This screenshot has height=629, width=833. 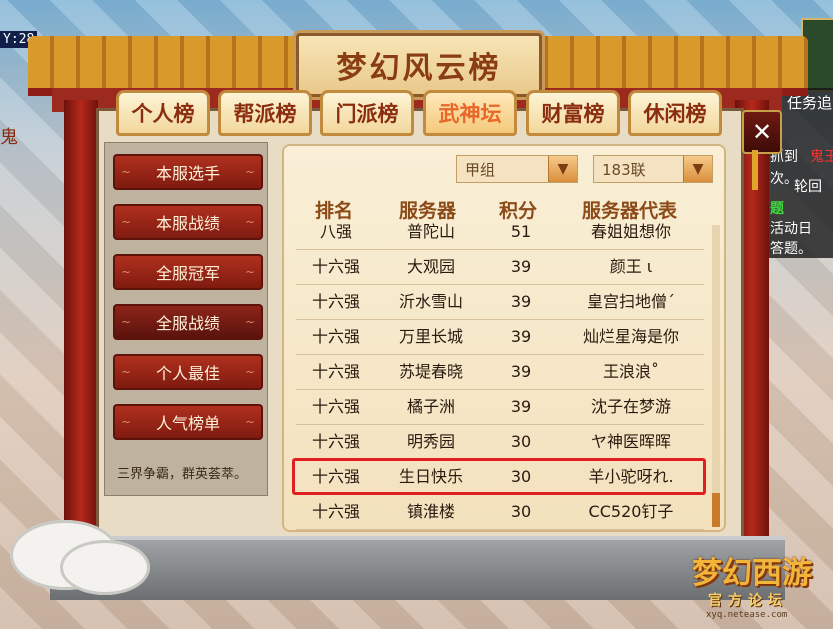 I want to click on window-title-plaque: 梦幻风云榜, so click(x=419, y=65).